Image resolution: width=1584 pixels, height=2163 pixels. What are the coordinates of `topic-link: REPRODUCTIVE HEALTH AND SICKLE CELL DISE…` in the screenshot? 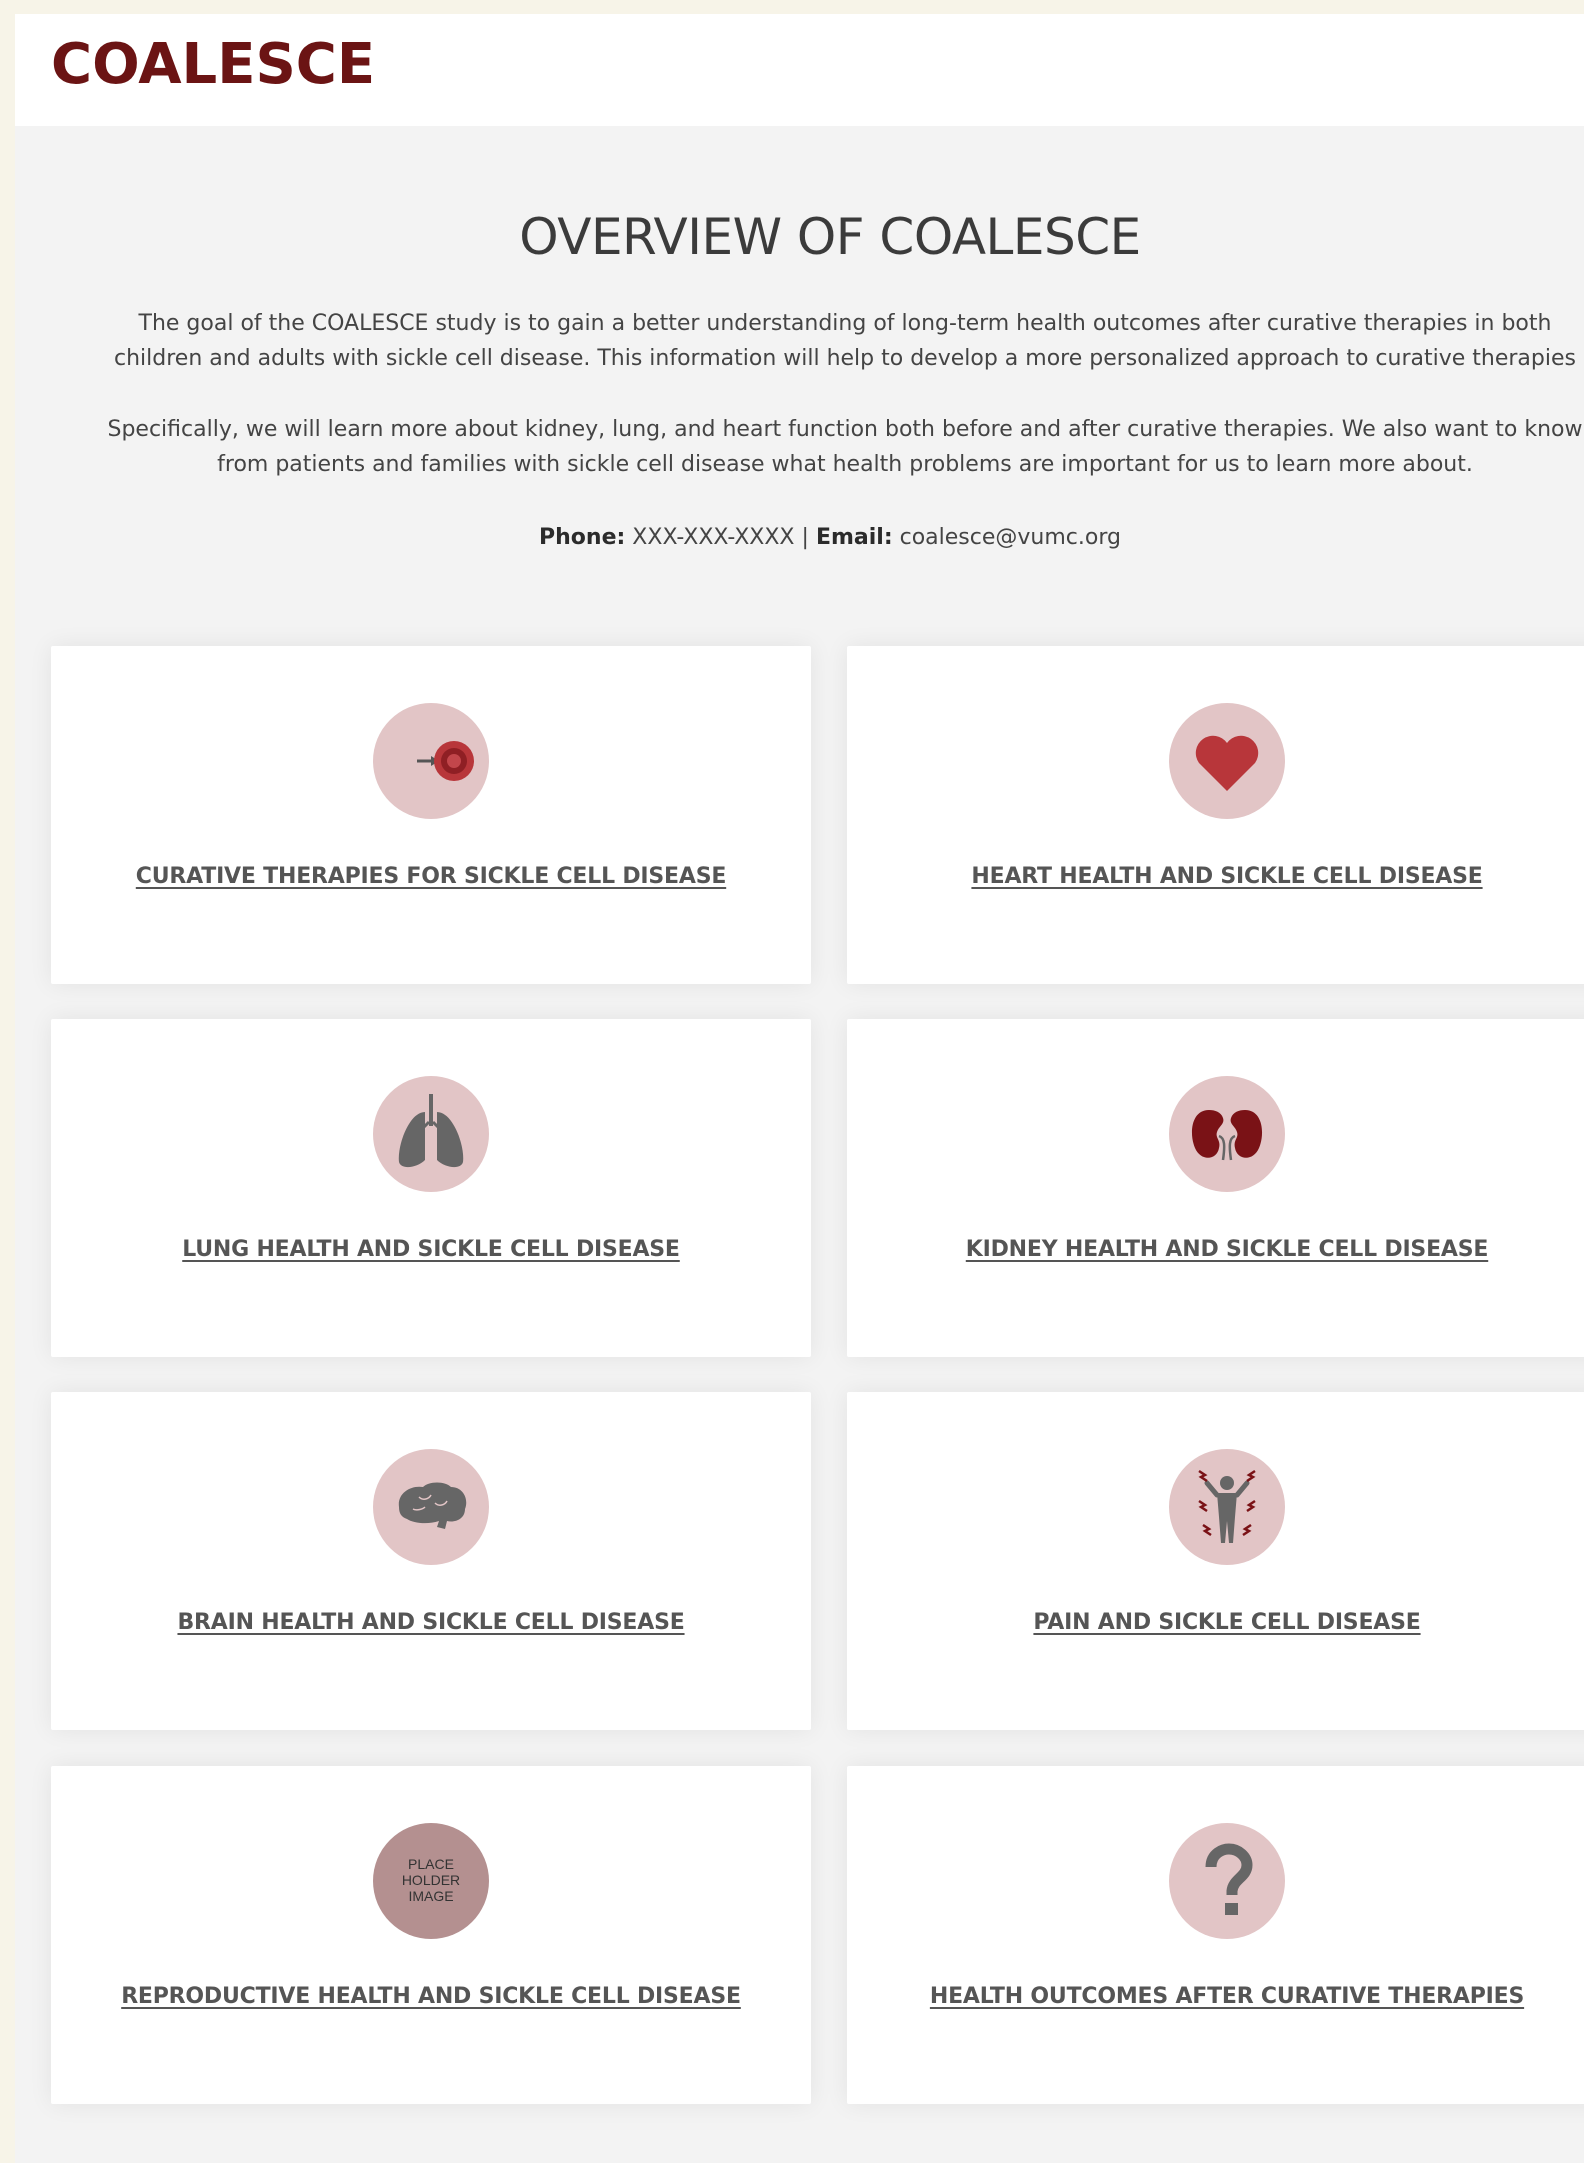 It's located at (431, 1996).